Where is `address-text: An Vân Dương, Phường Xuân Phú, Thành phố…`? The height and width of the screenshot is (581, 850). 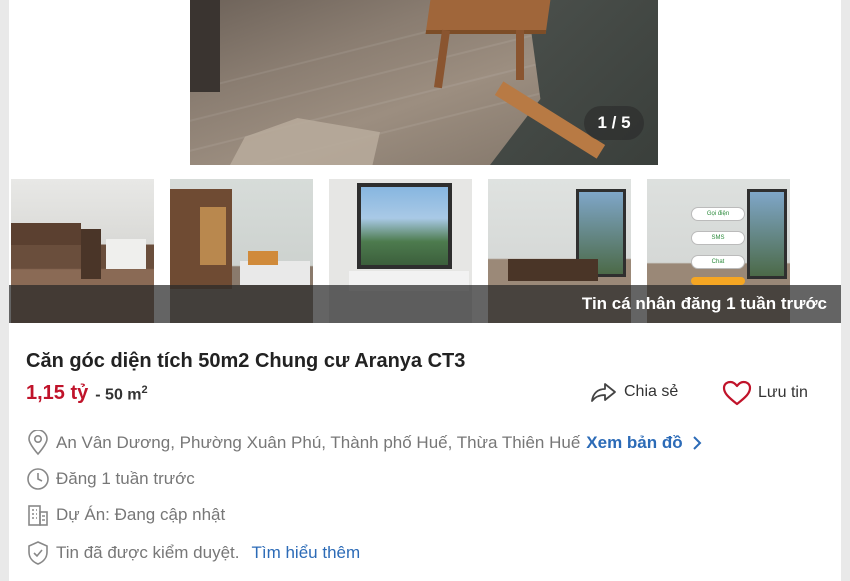
address-text: An Vân Dương, Phường Xuân Phú, Thành phố… is located at coordinates (318, 442).